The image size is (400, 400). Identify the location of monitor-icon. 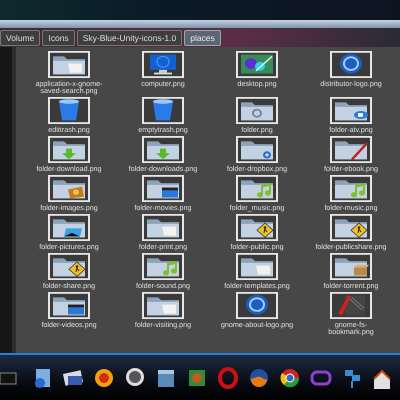
(163, 64).